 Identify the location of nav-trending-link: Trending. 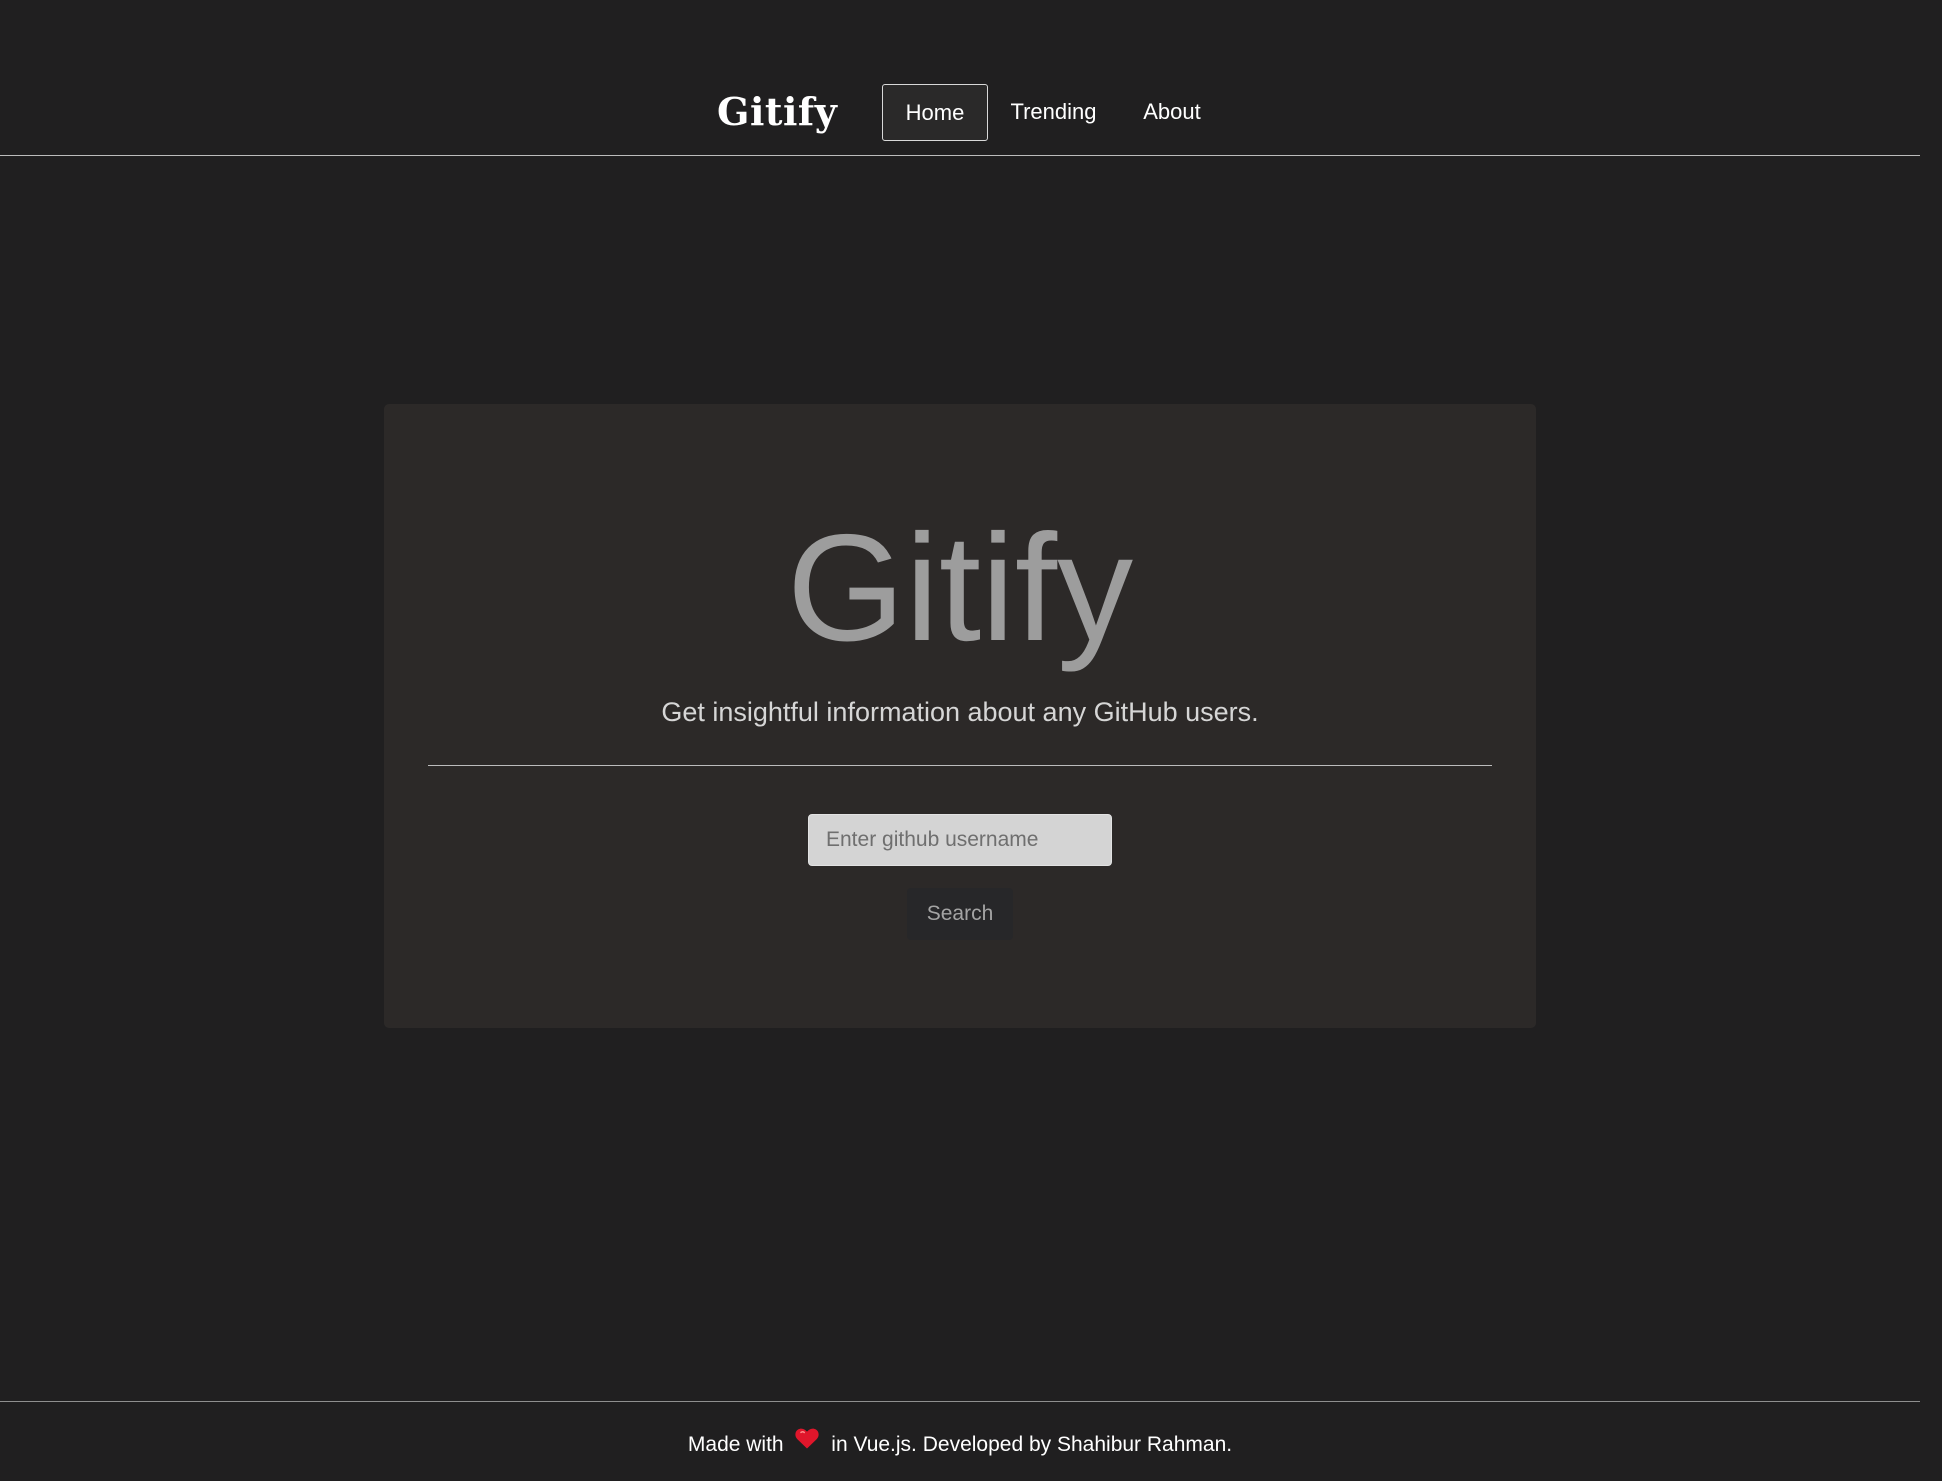
(1053, 112).